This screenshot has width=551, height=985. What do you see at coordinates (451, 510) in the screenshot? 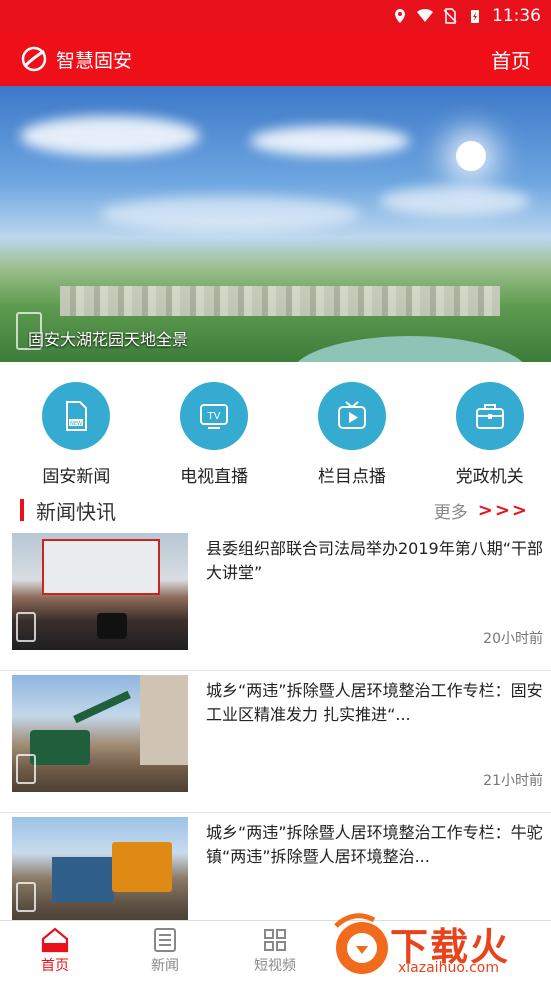
I see `more-link: 更多` at bounding box center [451, 510].